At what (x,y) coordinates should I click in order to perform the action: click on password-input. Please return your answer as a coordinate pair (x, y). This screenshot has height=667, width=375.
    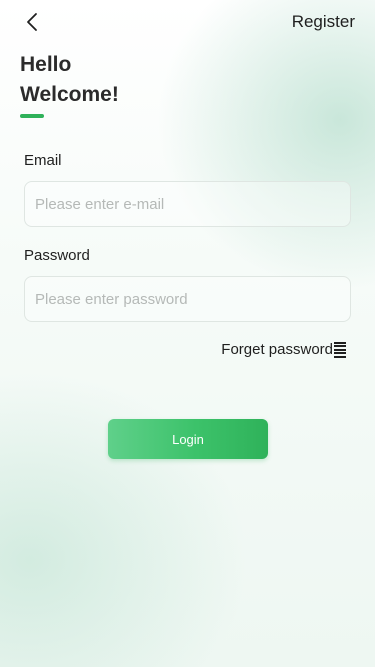
    Looking at the image, I should click on (187, 299).